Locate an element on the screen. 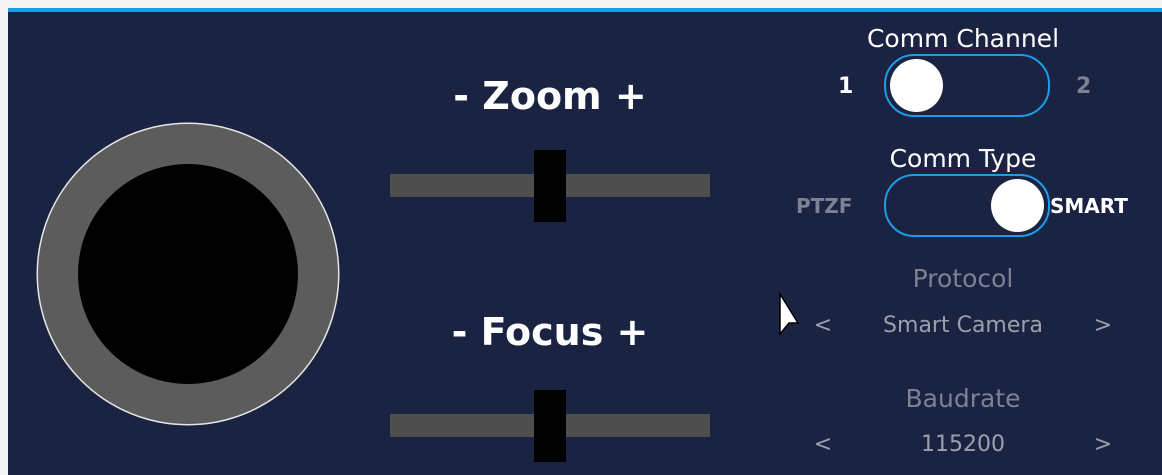 Image resolution: width=1162 pixels, height=475 pixels. focus-slider-thumb is located at coordinates (550, 426).